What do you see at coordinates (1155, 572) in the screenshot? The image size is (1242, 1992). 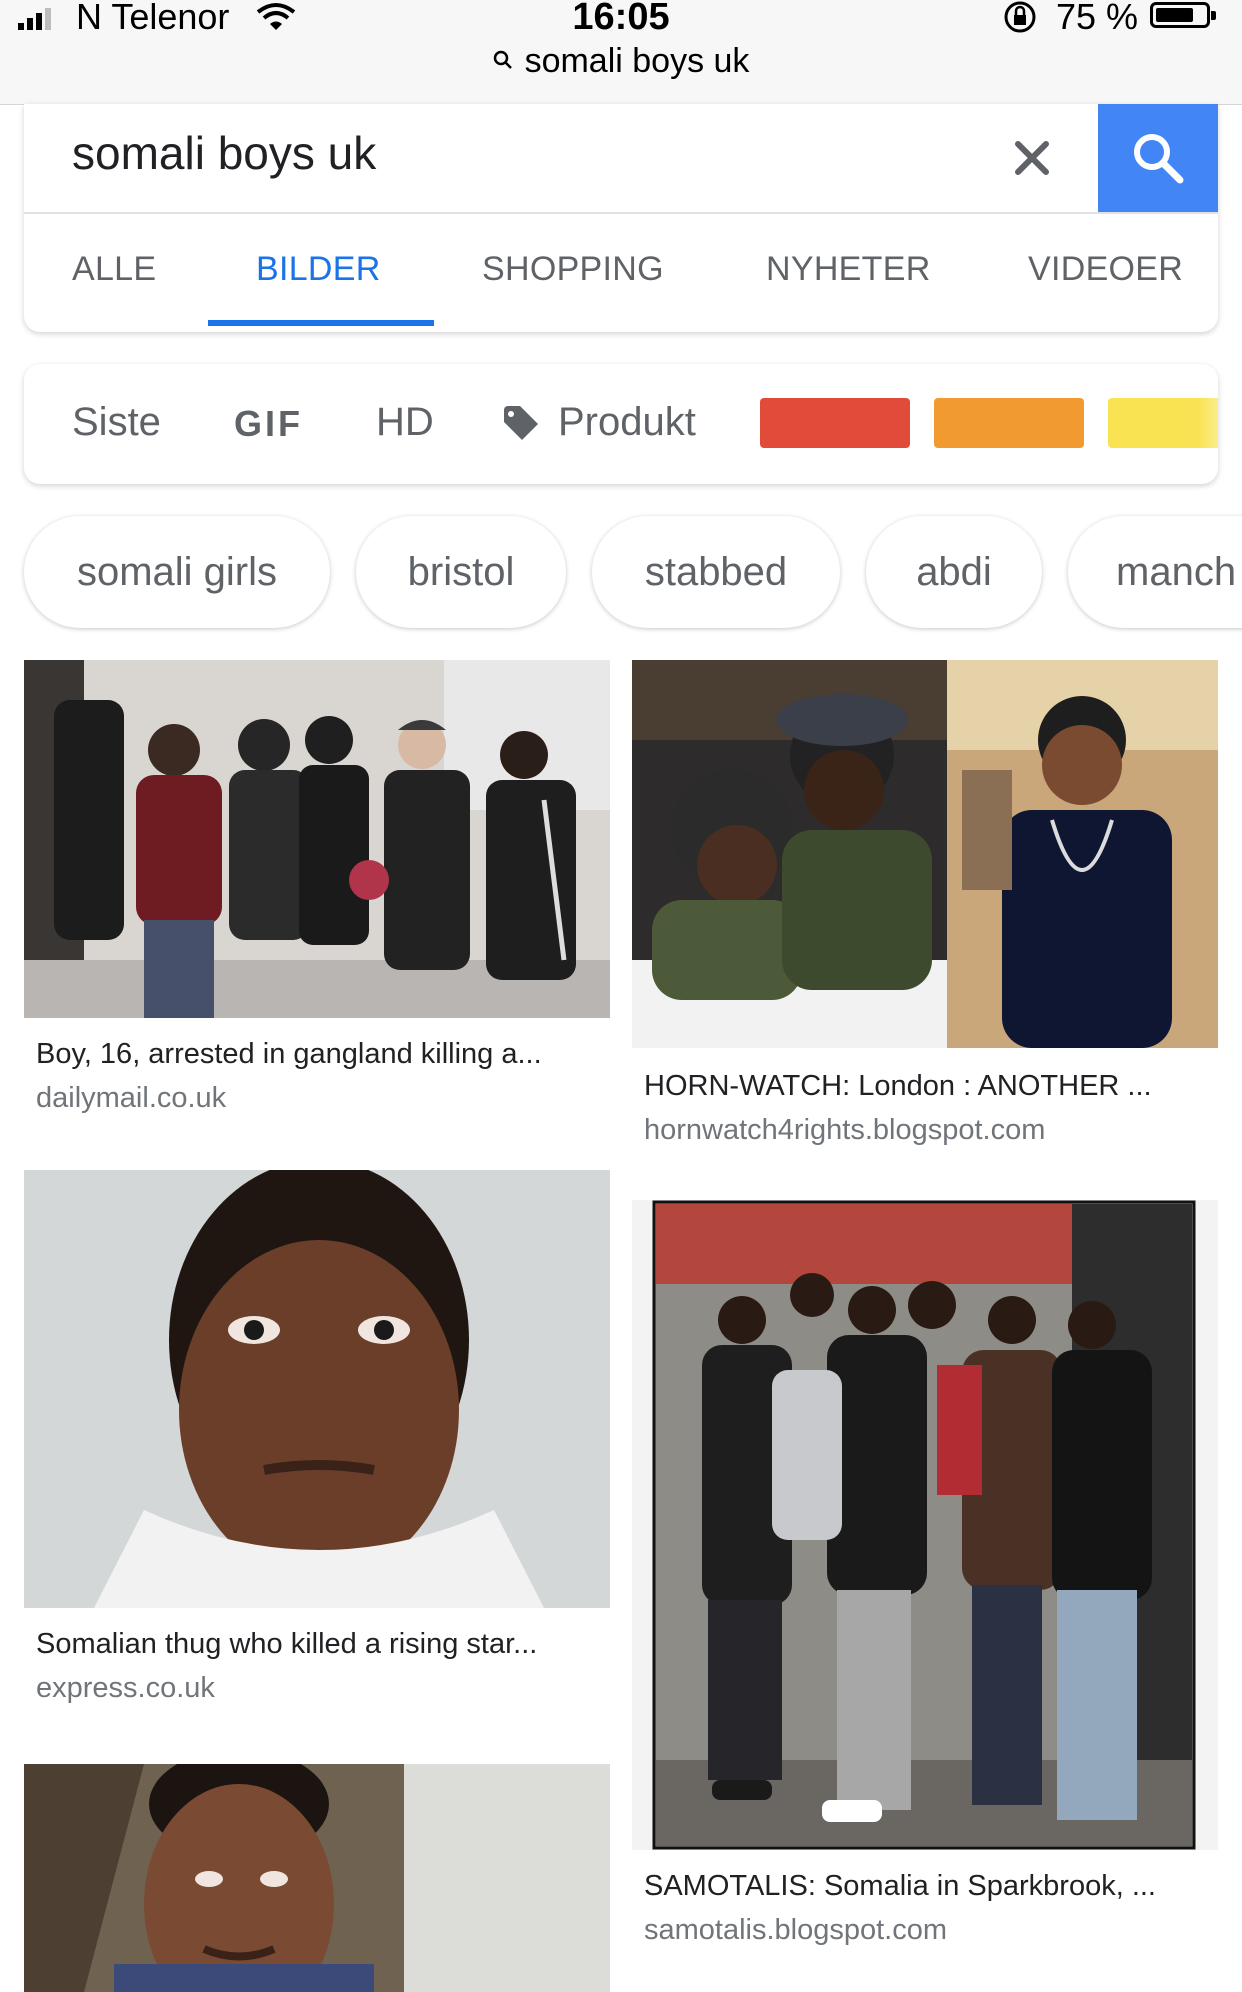 I see `chip-manch: manch` at bounding box center [1155, 572].